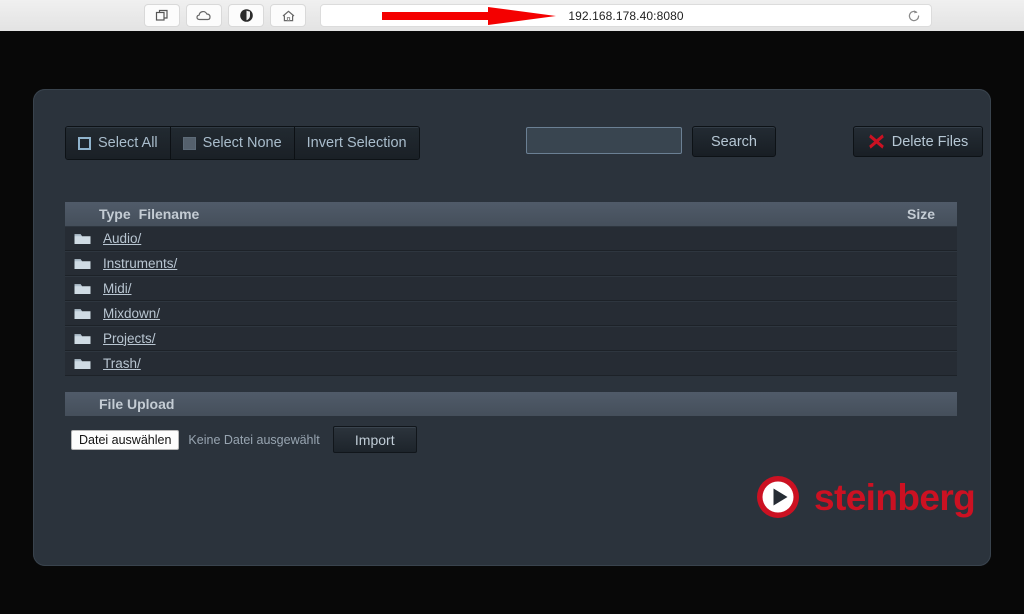  Describe the element at coordinates (914, 16) in the screenshot. I see `reload-icon` at that location.